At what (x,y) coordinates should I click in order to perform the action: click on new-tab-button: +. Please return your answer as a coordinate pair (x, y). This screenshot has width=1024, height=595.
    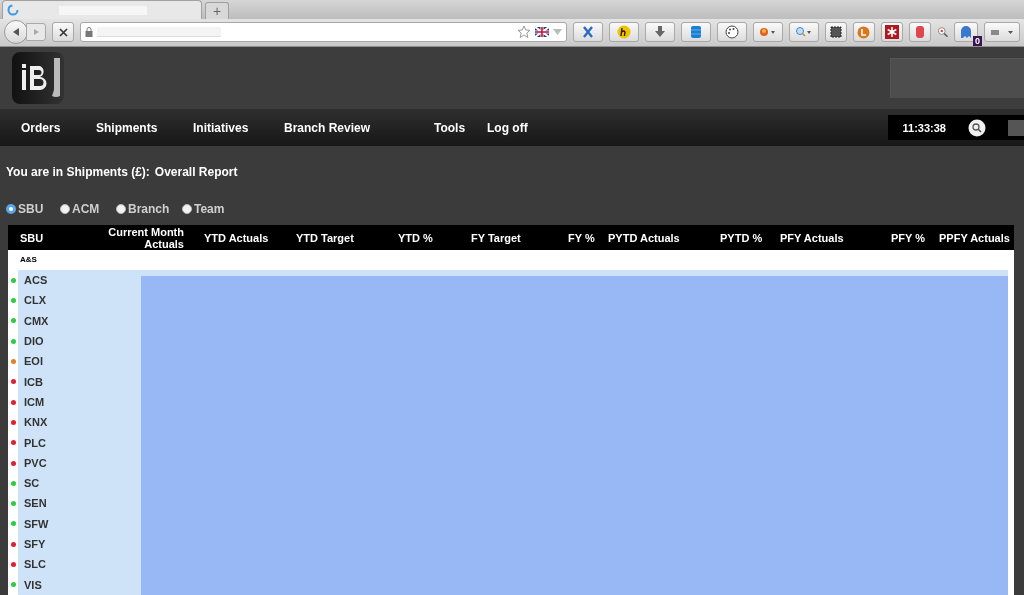
    Looking at the image, I should click on (217, 10).